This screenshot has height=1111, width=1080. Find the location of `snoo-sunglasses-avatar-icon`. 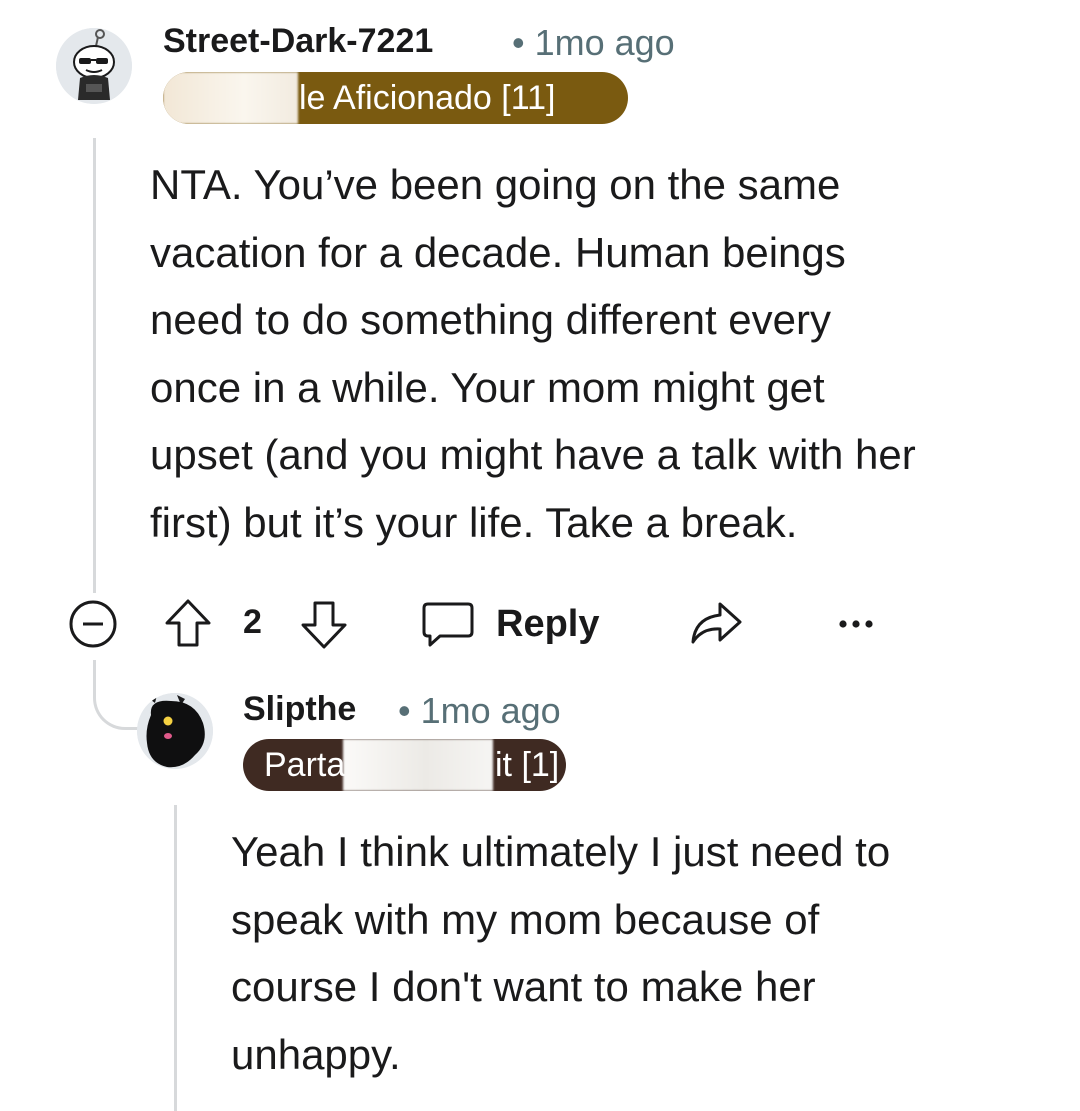

snoo-sunglasses-avatar-icon is located at coordinates (94, 66).